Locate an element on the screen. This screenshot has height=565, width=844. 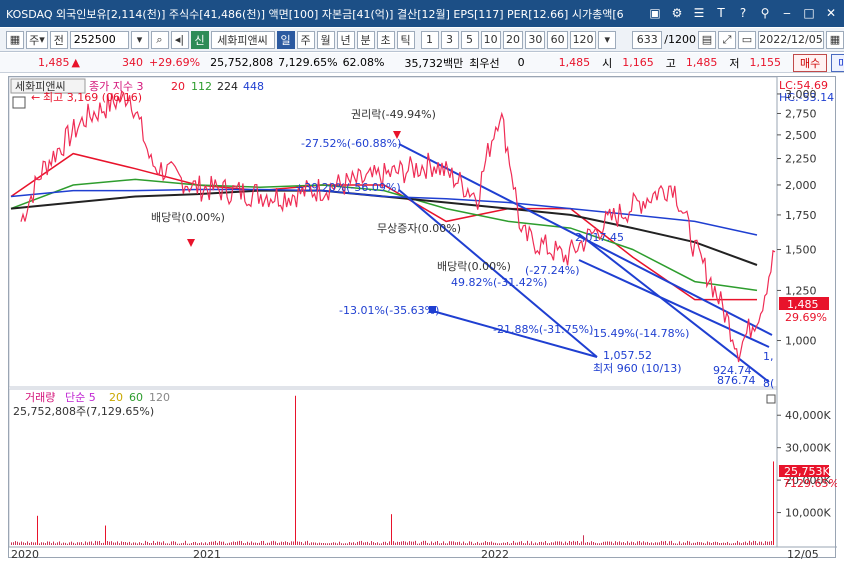
interval-5: 5 is located at coordinates (469, 39).